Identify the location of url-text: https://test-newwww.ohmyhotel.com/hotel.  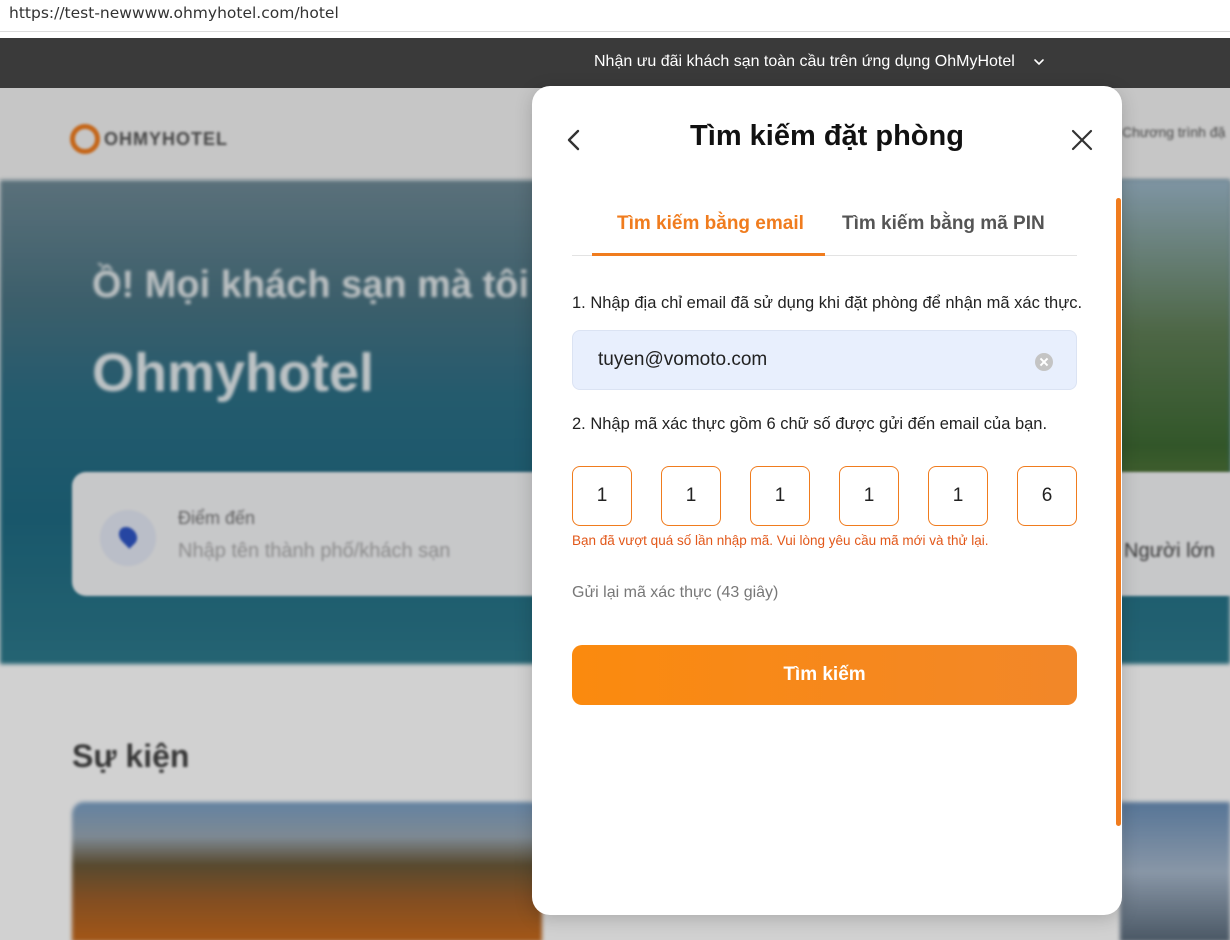
(174, 13).